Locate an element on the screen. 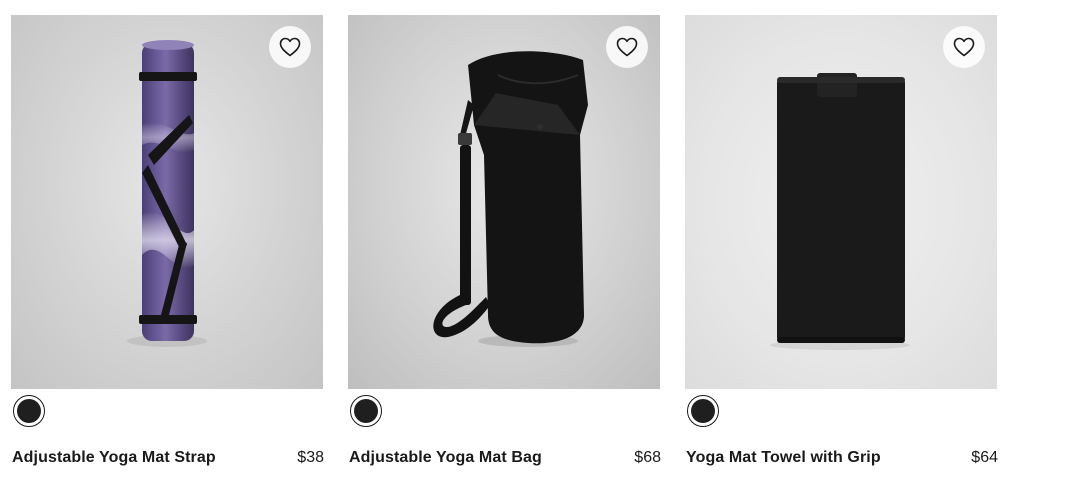 The height and width of the screenshot is (485, 1067). product-price: $38 is located at coordinates (310, 457).